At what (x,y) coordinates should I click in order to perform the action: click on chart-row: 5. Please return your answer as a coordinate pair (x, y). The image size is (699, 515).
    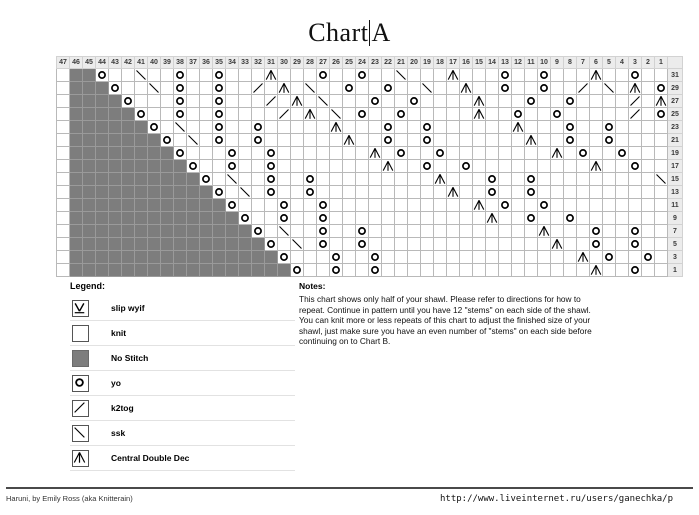
    Looking at the image, I should click on (369, 244).